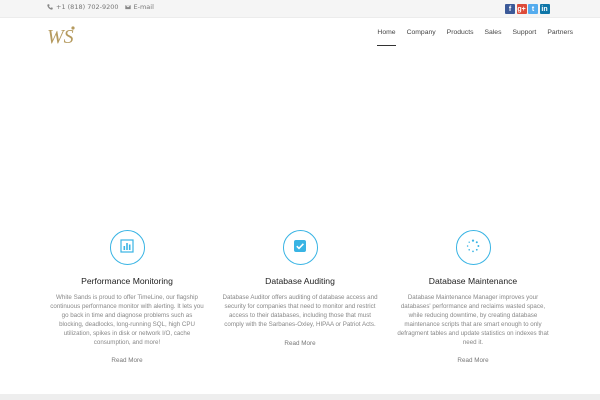 Image resolution: width=600 pixels, height=400 pixels. What do you see at coordinates (300, 397) in the screenshot?
I see `footer-strip` at bounding box center [300, 397].